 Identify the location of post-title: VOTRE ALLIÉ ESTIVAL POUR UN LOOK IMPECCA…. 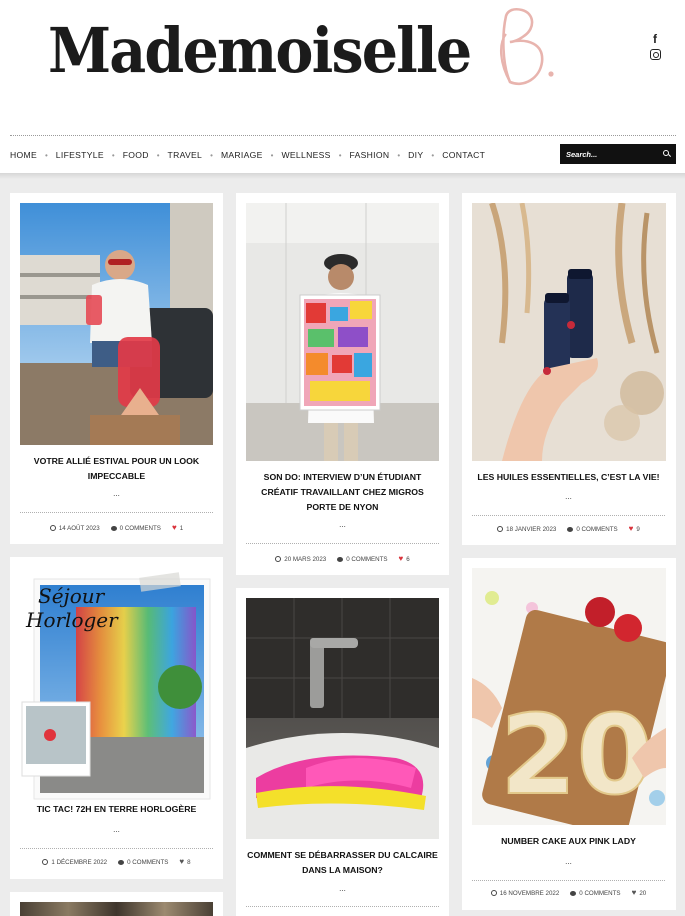
(116, 469).